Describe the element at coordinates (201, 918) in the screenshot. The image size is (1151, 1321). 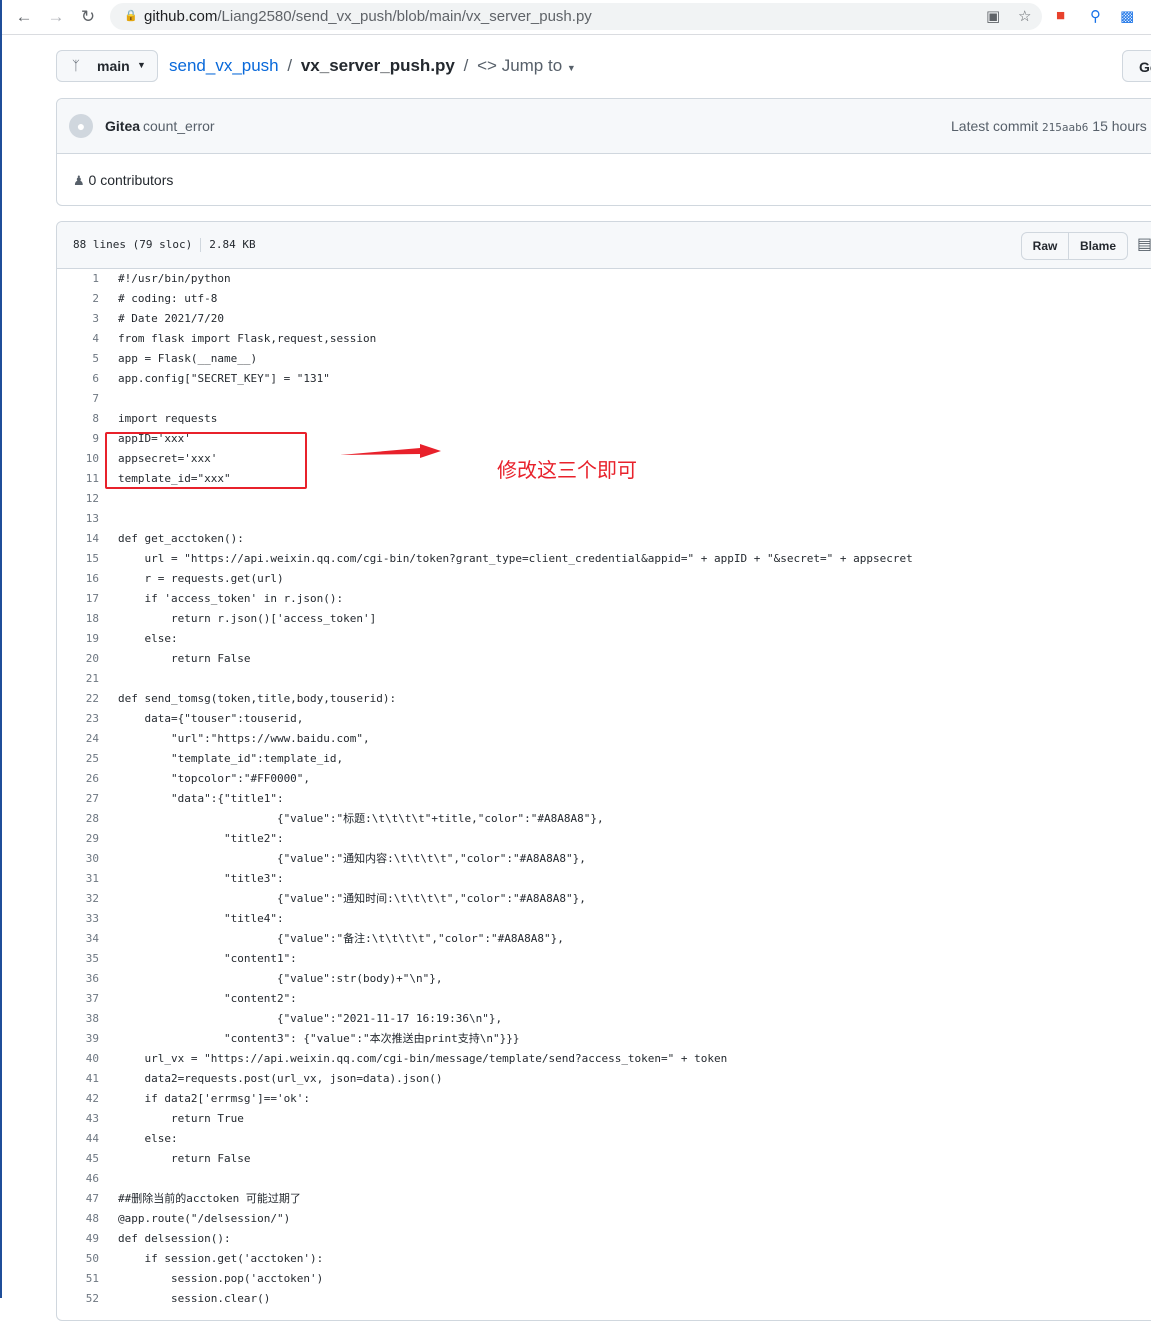
I see `code-text: "title4":` at that location.